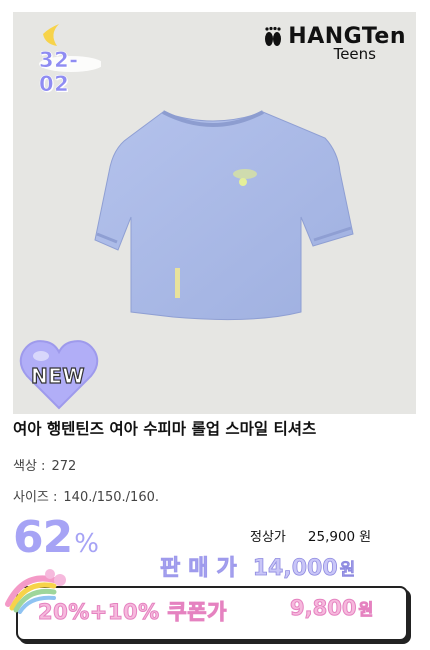  What do you see at coordinates (273, 36) in the screenshot?
I see `footprint-icon` at bounding box center [273, 36].